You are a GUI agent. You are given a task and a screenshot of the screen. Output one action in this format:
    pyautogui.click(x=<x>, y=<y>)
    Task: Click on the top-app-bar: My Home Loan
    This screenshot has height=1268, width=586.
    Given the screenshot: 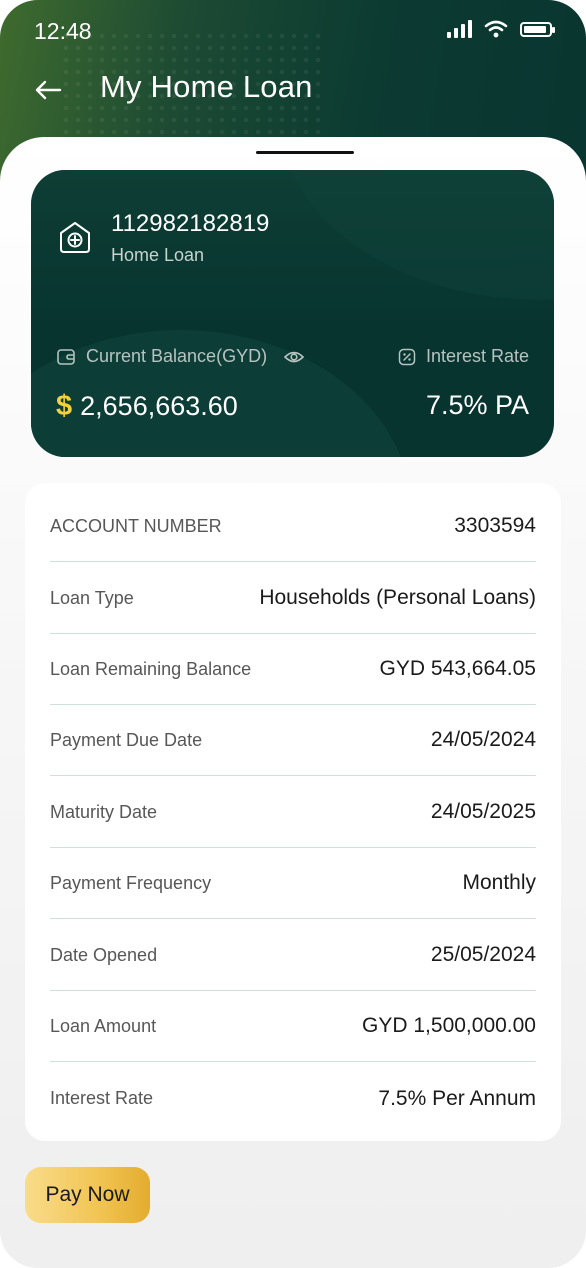 What is the action you would take?
    pyautogui.click(x=293, y=90)
    